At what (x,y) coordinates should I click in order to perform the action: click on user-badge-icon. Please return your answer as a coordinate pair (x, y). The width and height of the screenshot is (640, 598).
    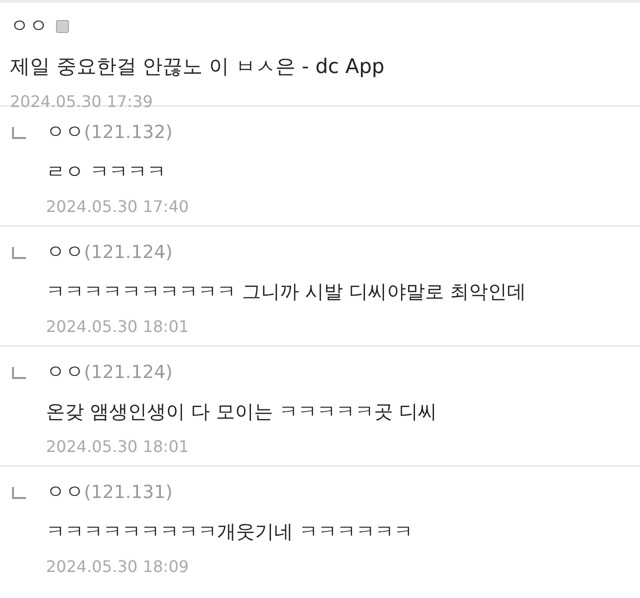
    Looking at the image, I should click on (62, 26).